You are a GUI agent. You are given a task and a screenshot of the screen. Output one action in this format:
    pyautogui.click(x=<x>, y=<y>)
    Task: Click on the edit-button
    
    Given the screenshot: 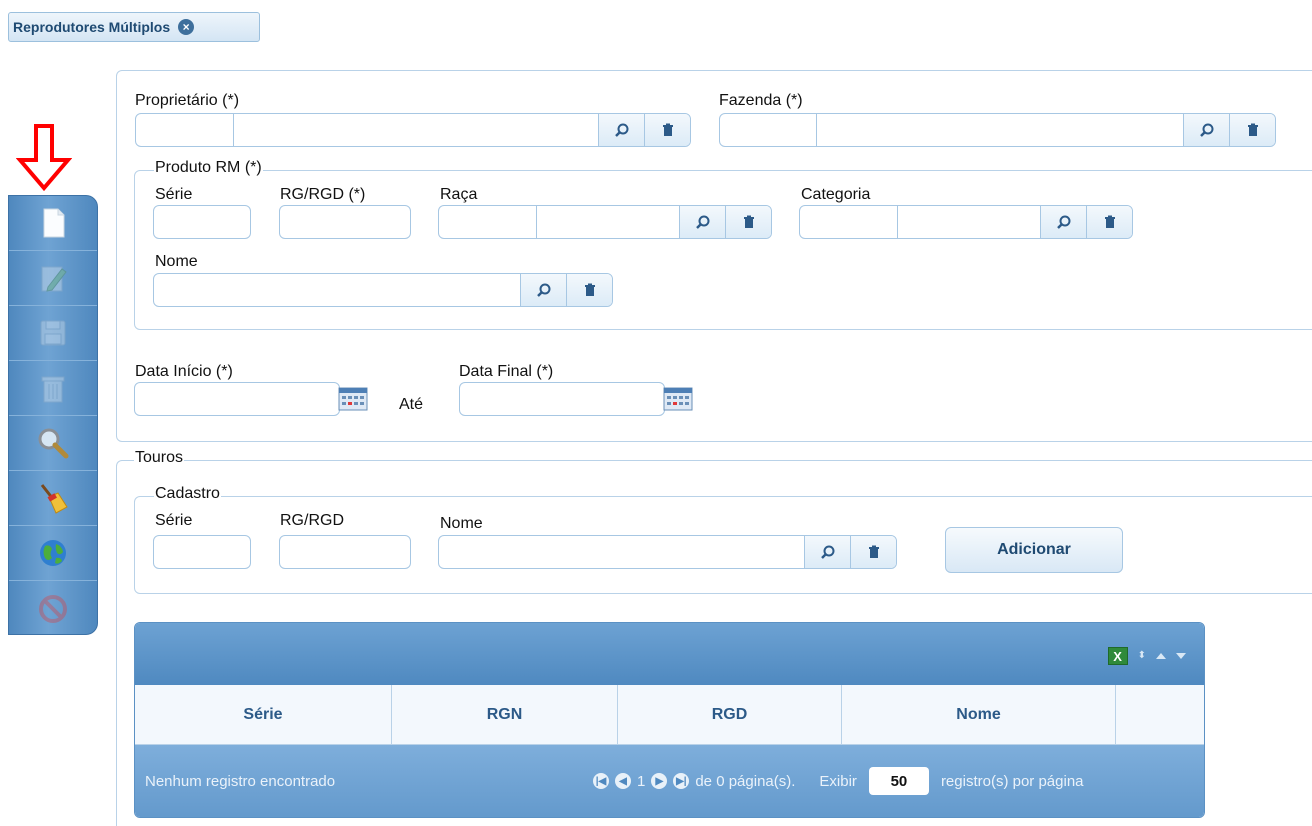 What is the action you would take?
    pyautogui.click(x=53, y=278)
    